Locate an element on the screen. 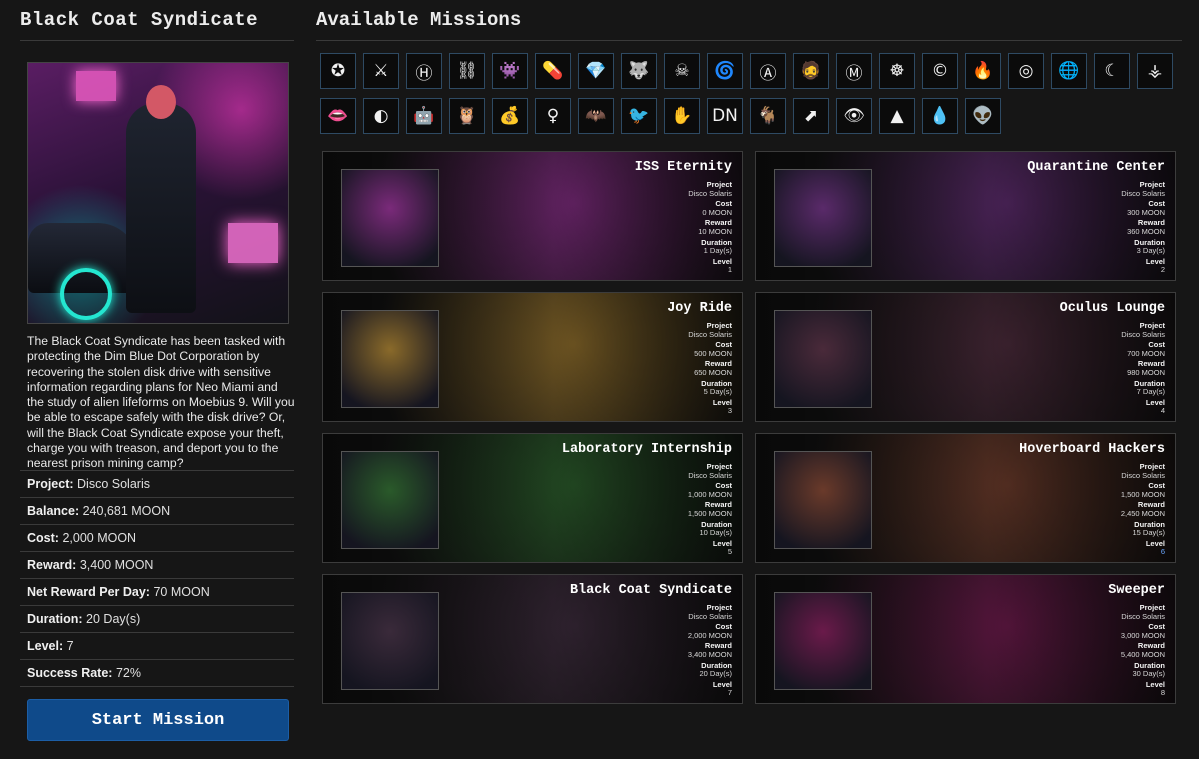 The height and width of the screenshot is (759, 1199). h-circle-icon: Ⓗ is located at coordinates (424, 71).